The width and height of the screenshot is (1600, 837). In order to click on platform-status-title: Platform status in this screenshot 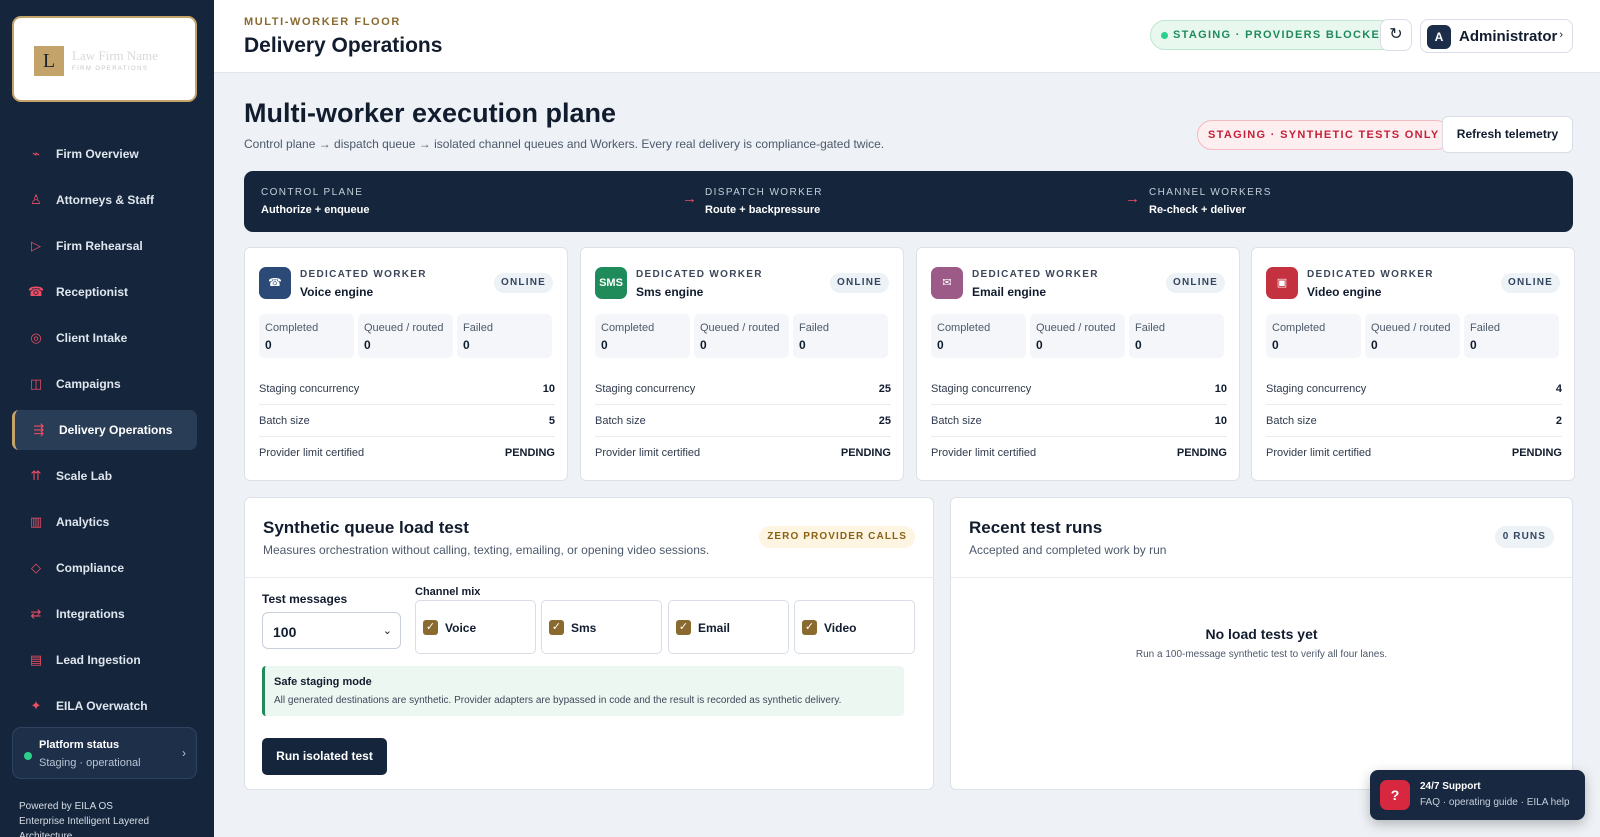, I will do `click(79, 745)`.